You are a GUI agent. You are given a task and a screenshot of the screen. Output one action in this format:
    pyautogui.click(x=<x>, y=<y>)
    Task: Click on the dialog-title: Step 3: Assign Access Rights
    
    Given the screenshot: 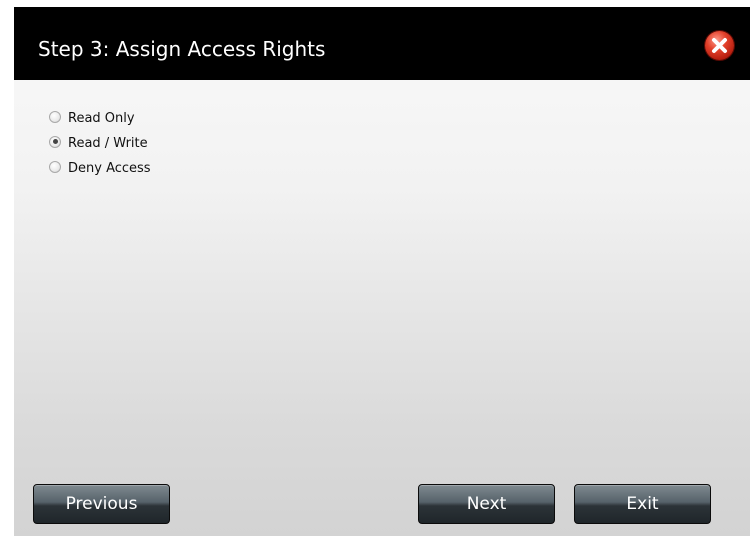 What is the action you would take?
    pyautogui.click(x=182, y=49)
    